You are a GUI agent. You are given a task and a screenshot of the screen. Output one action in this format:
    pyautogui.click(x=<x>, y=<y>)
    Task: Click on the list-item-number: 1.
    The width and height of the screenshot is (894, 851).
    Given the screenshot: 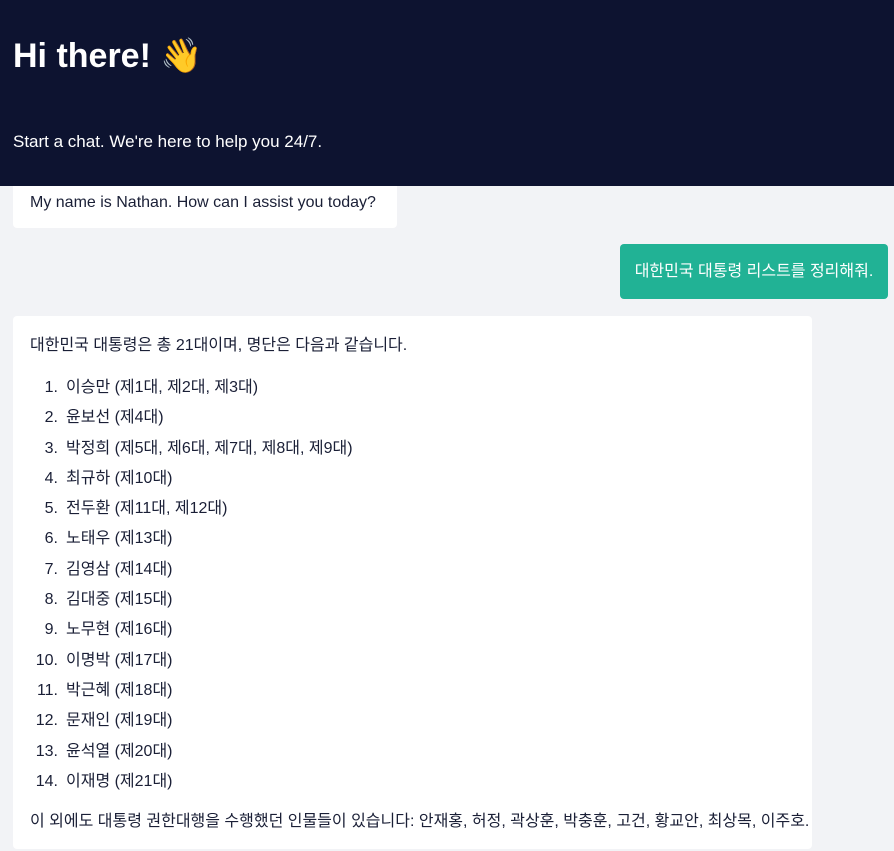 What is the action you would take?
    pyautogui.click(x=51, y=387)
    